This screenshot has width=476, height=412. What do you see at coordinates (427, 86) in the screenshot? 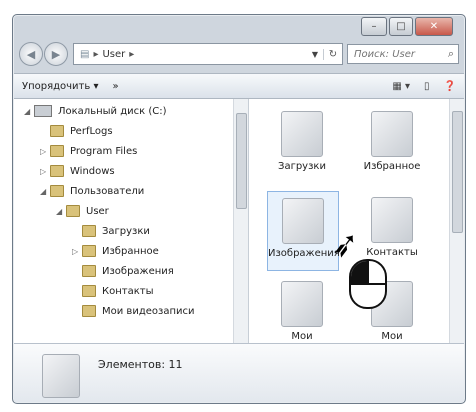
I see `preview-pane-icon: ▯` at bounding box center [427, 86].